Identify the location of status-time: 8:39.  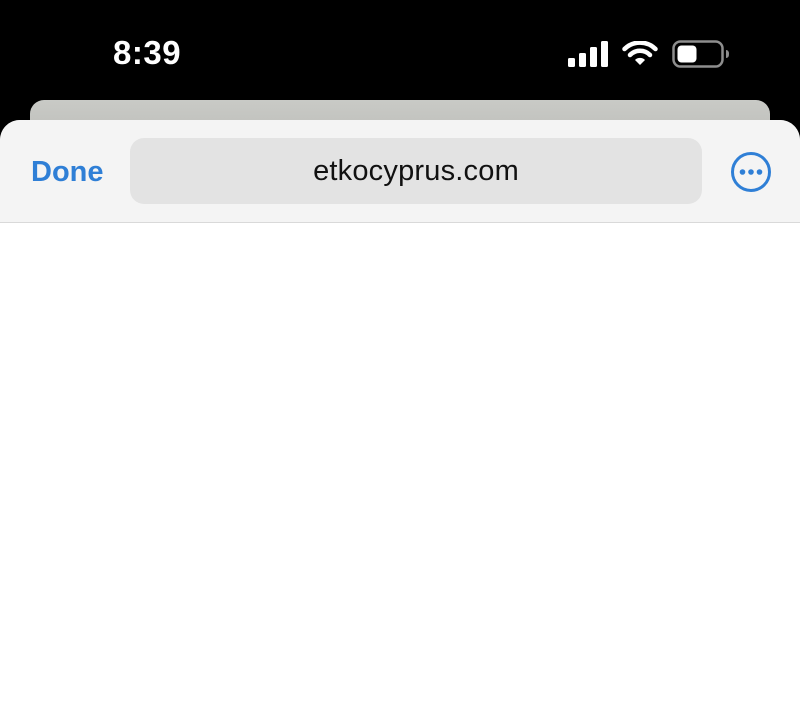
(147, 52).